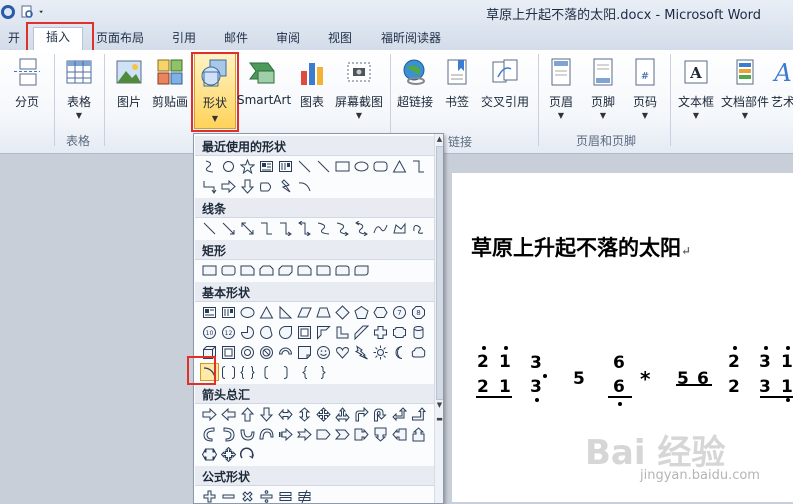  I want to click on cloud-shape, so click(418, 352).